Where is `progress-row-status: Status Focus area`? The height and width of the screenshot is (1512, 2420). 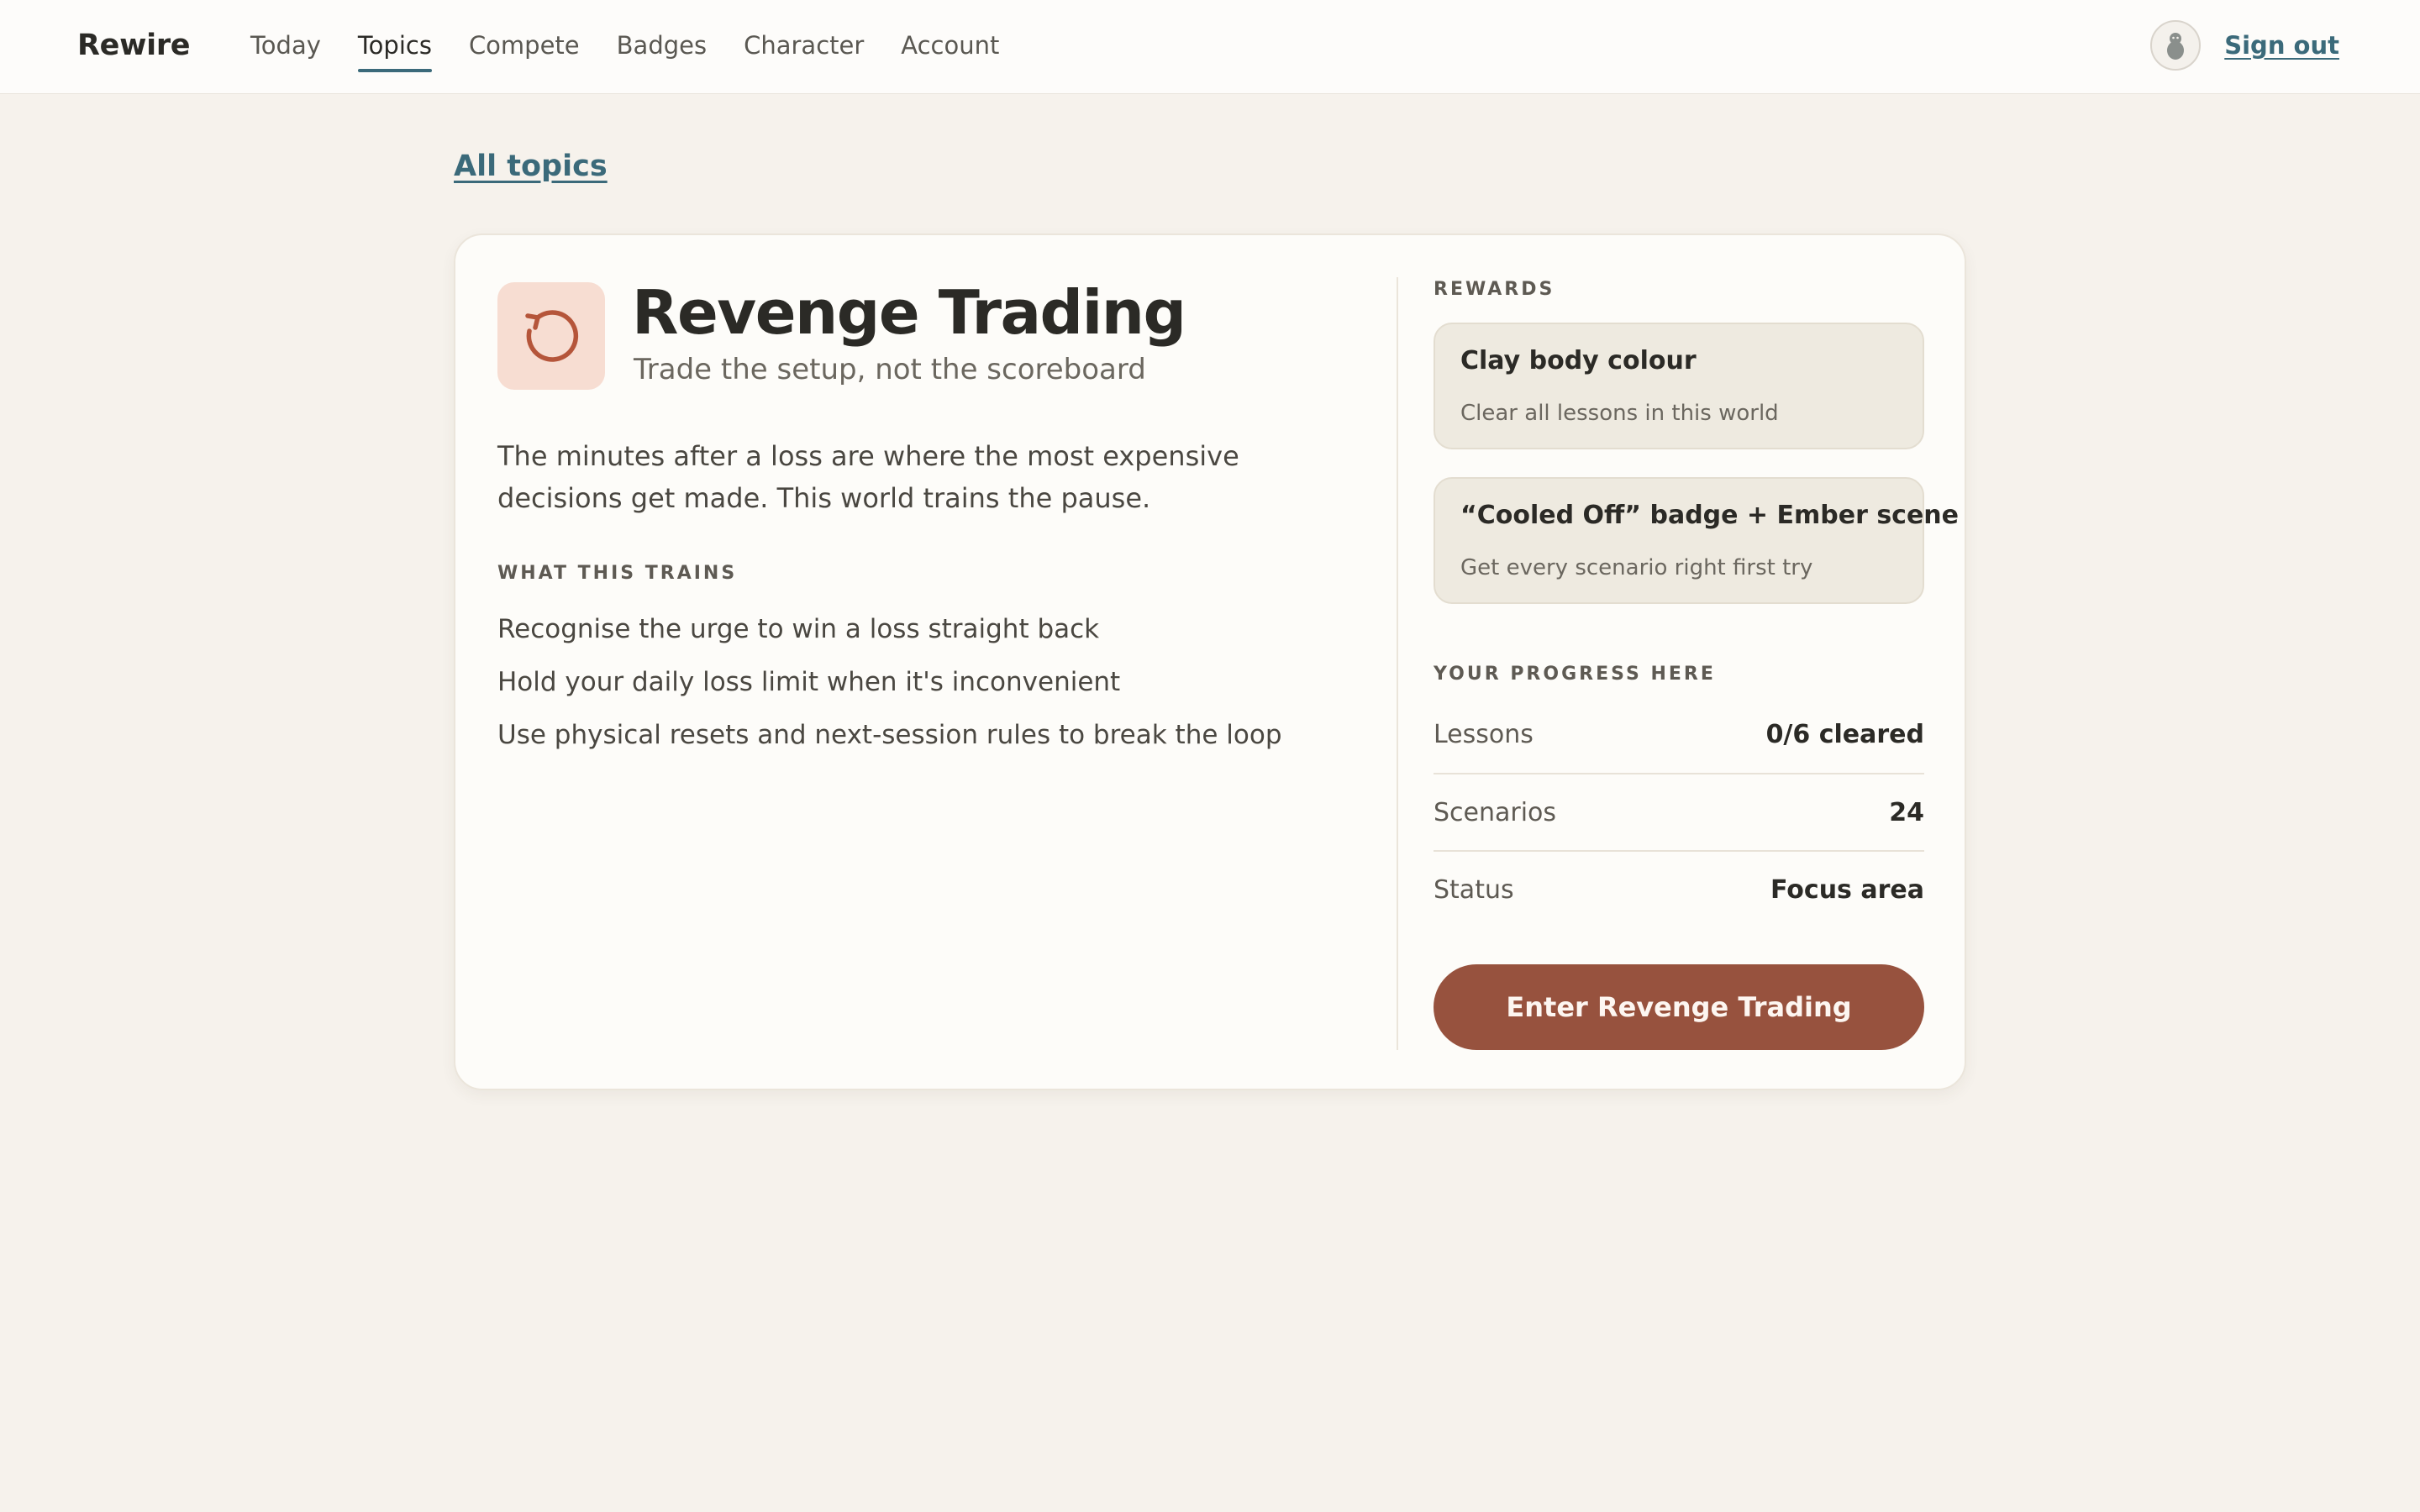
progress-row-status: Status Focus area is located at coordinates (1679, 888).